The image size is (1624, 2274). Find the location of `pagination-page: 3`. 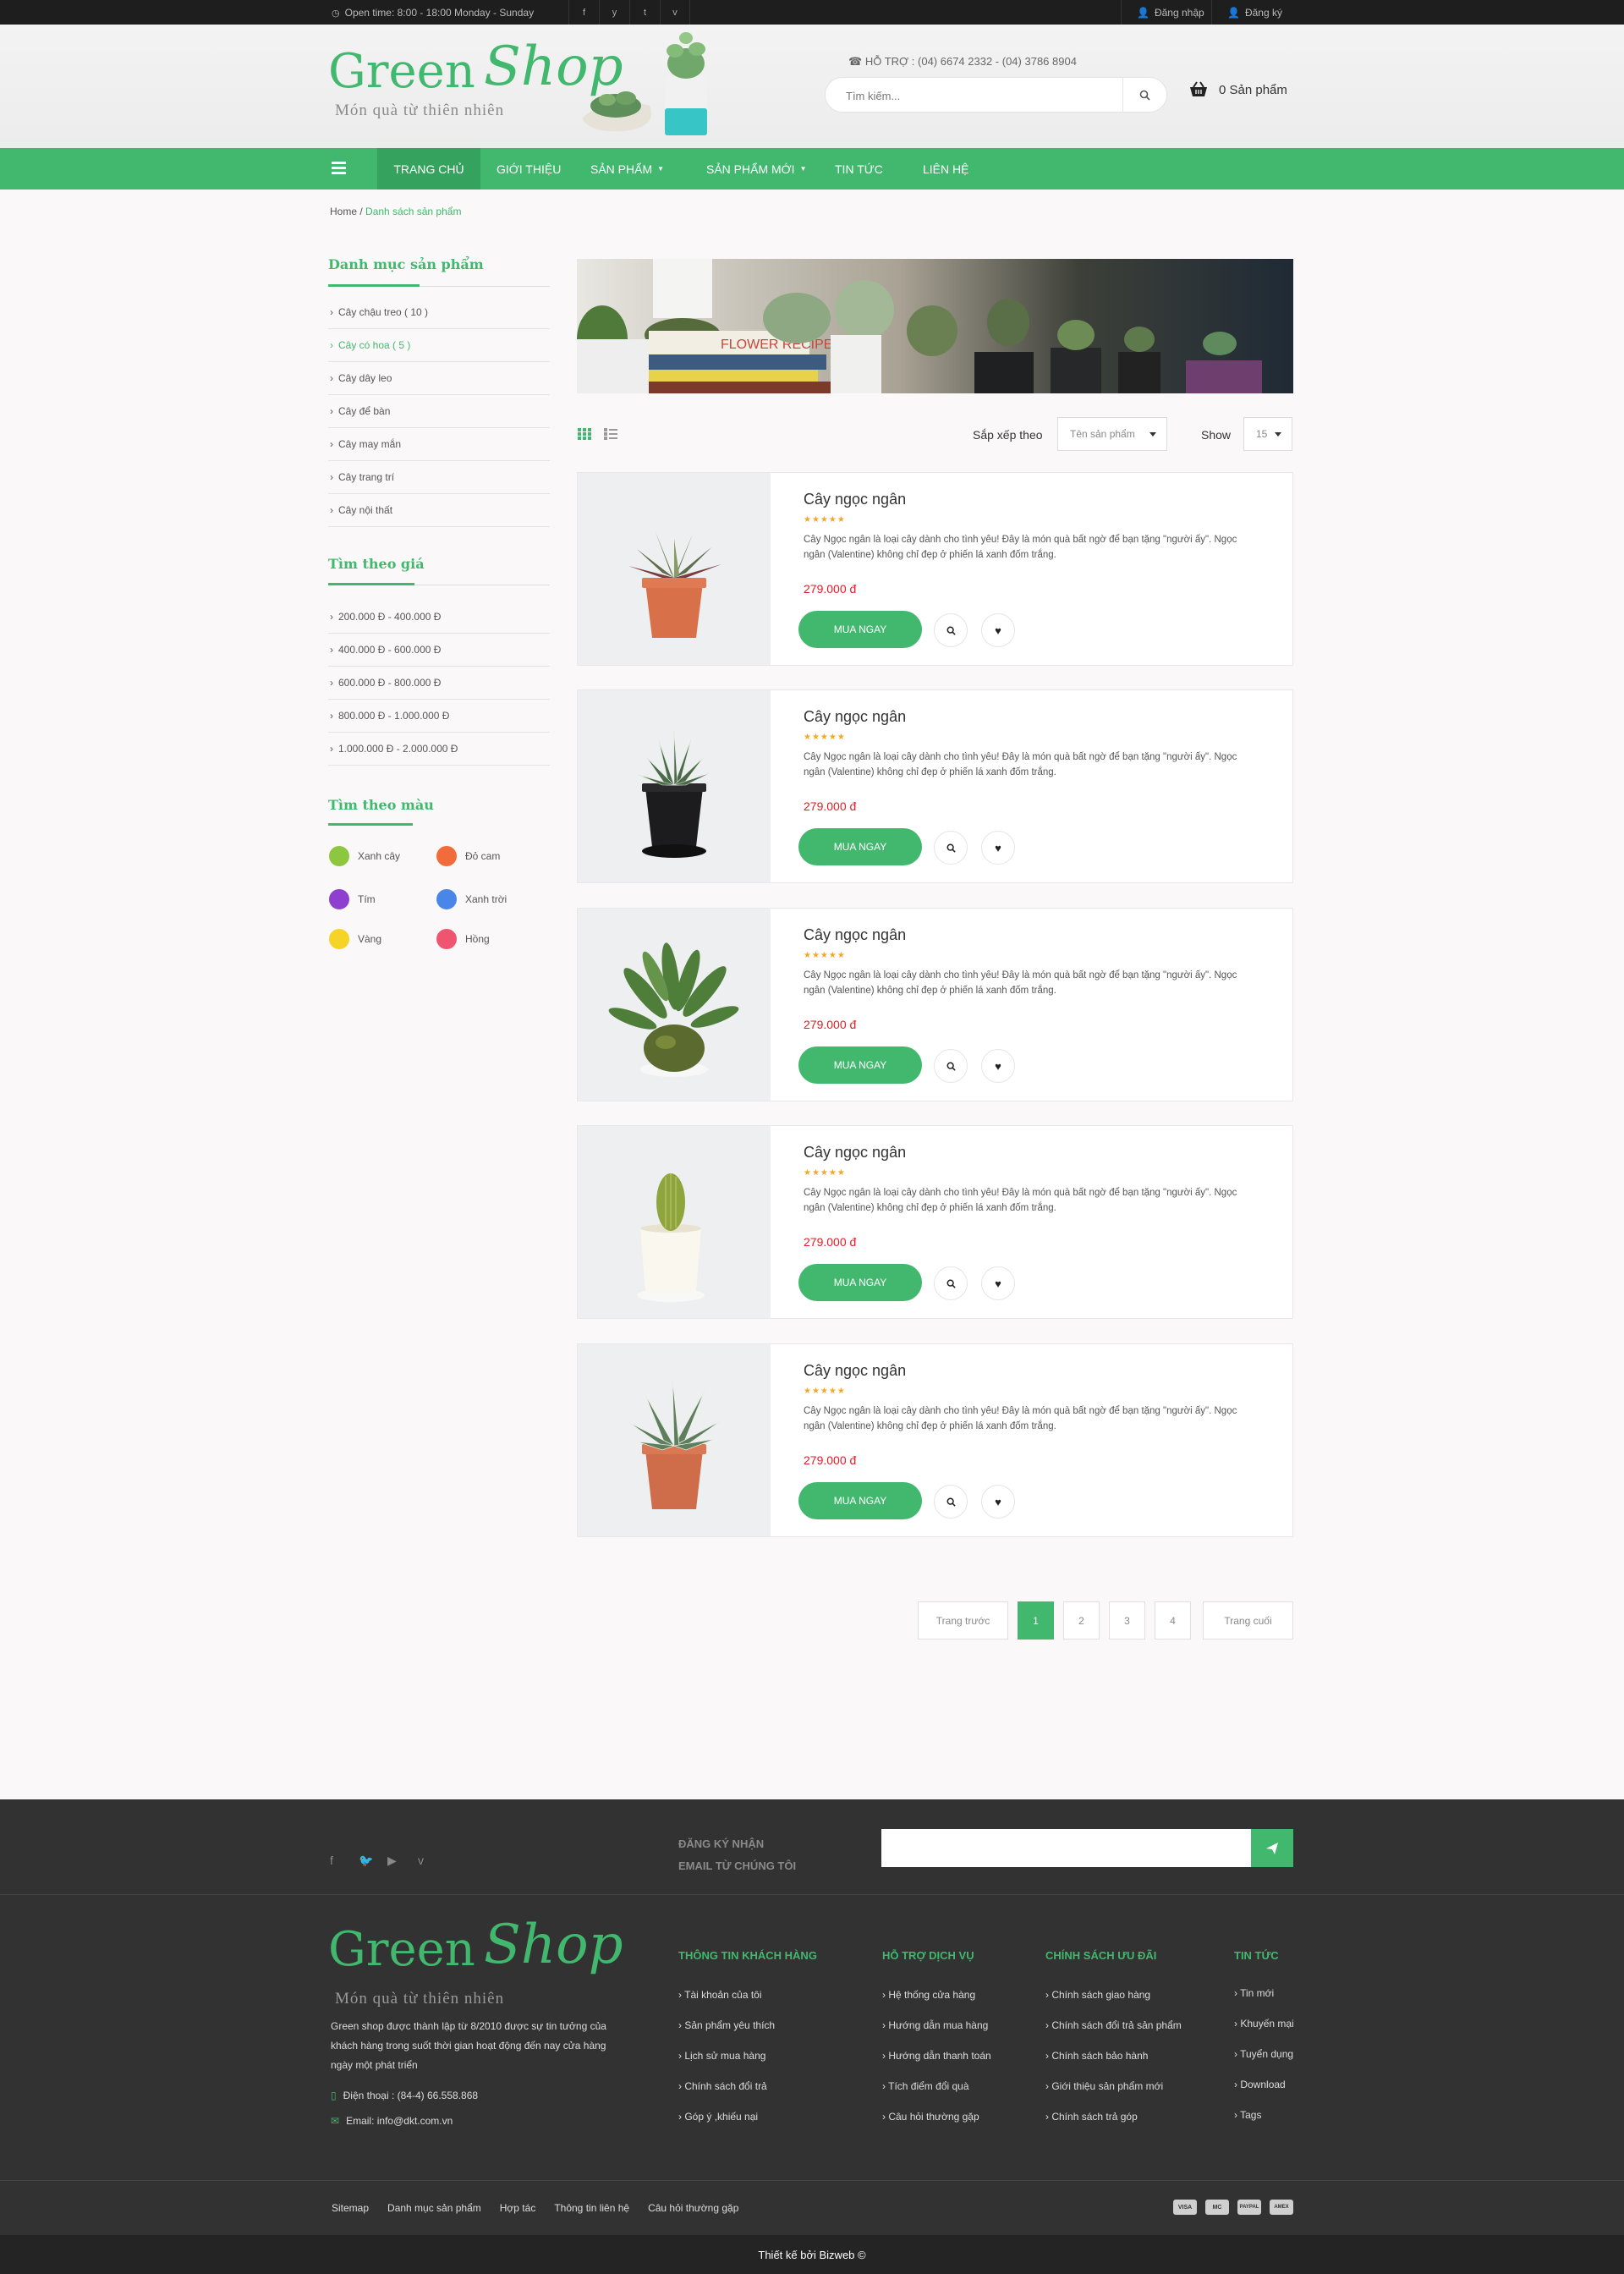

pagination-page: 3 is located at coordinates (1127, 1621).